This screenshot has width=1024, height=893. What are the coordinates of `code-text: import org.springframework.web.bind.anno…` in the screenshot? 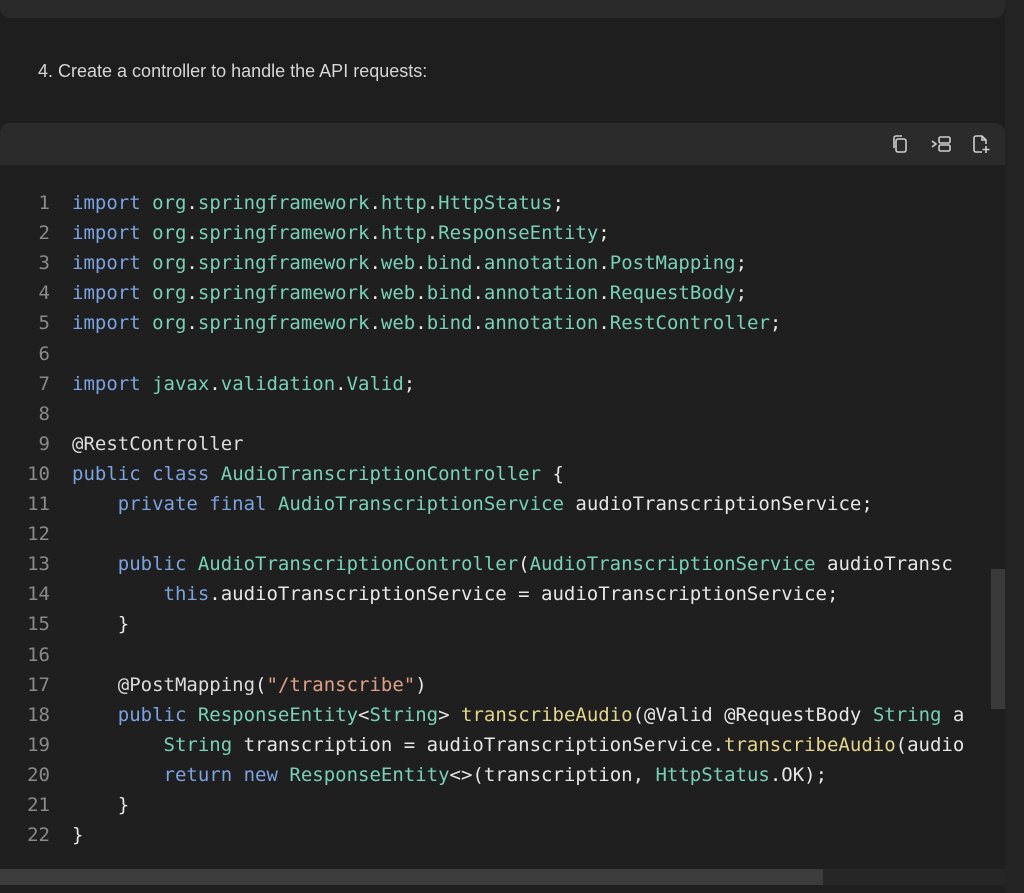 It's located at (409, 293).